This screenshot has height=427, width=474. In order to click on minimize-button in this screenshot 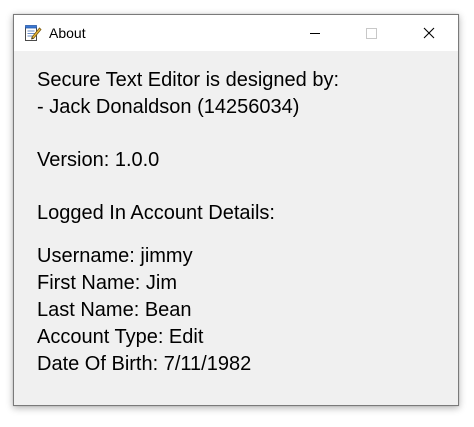, I will do `click(315, 33)`.